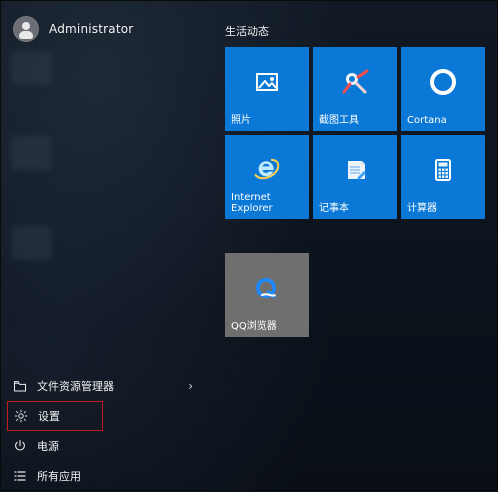 The image size is (498, 492). What do you see at coordinates (427, 120) in the screenshot?
I see `tile-label: Cortana` at bounding box center [427, 120].